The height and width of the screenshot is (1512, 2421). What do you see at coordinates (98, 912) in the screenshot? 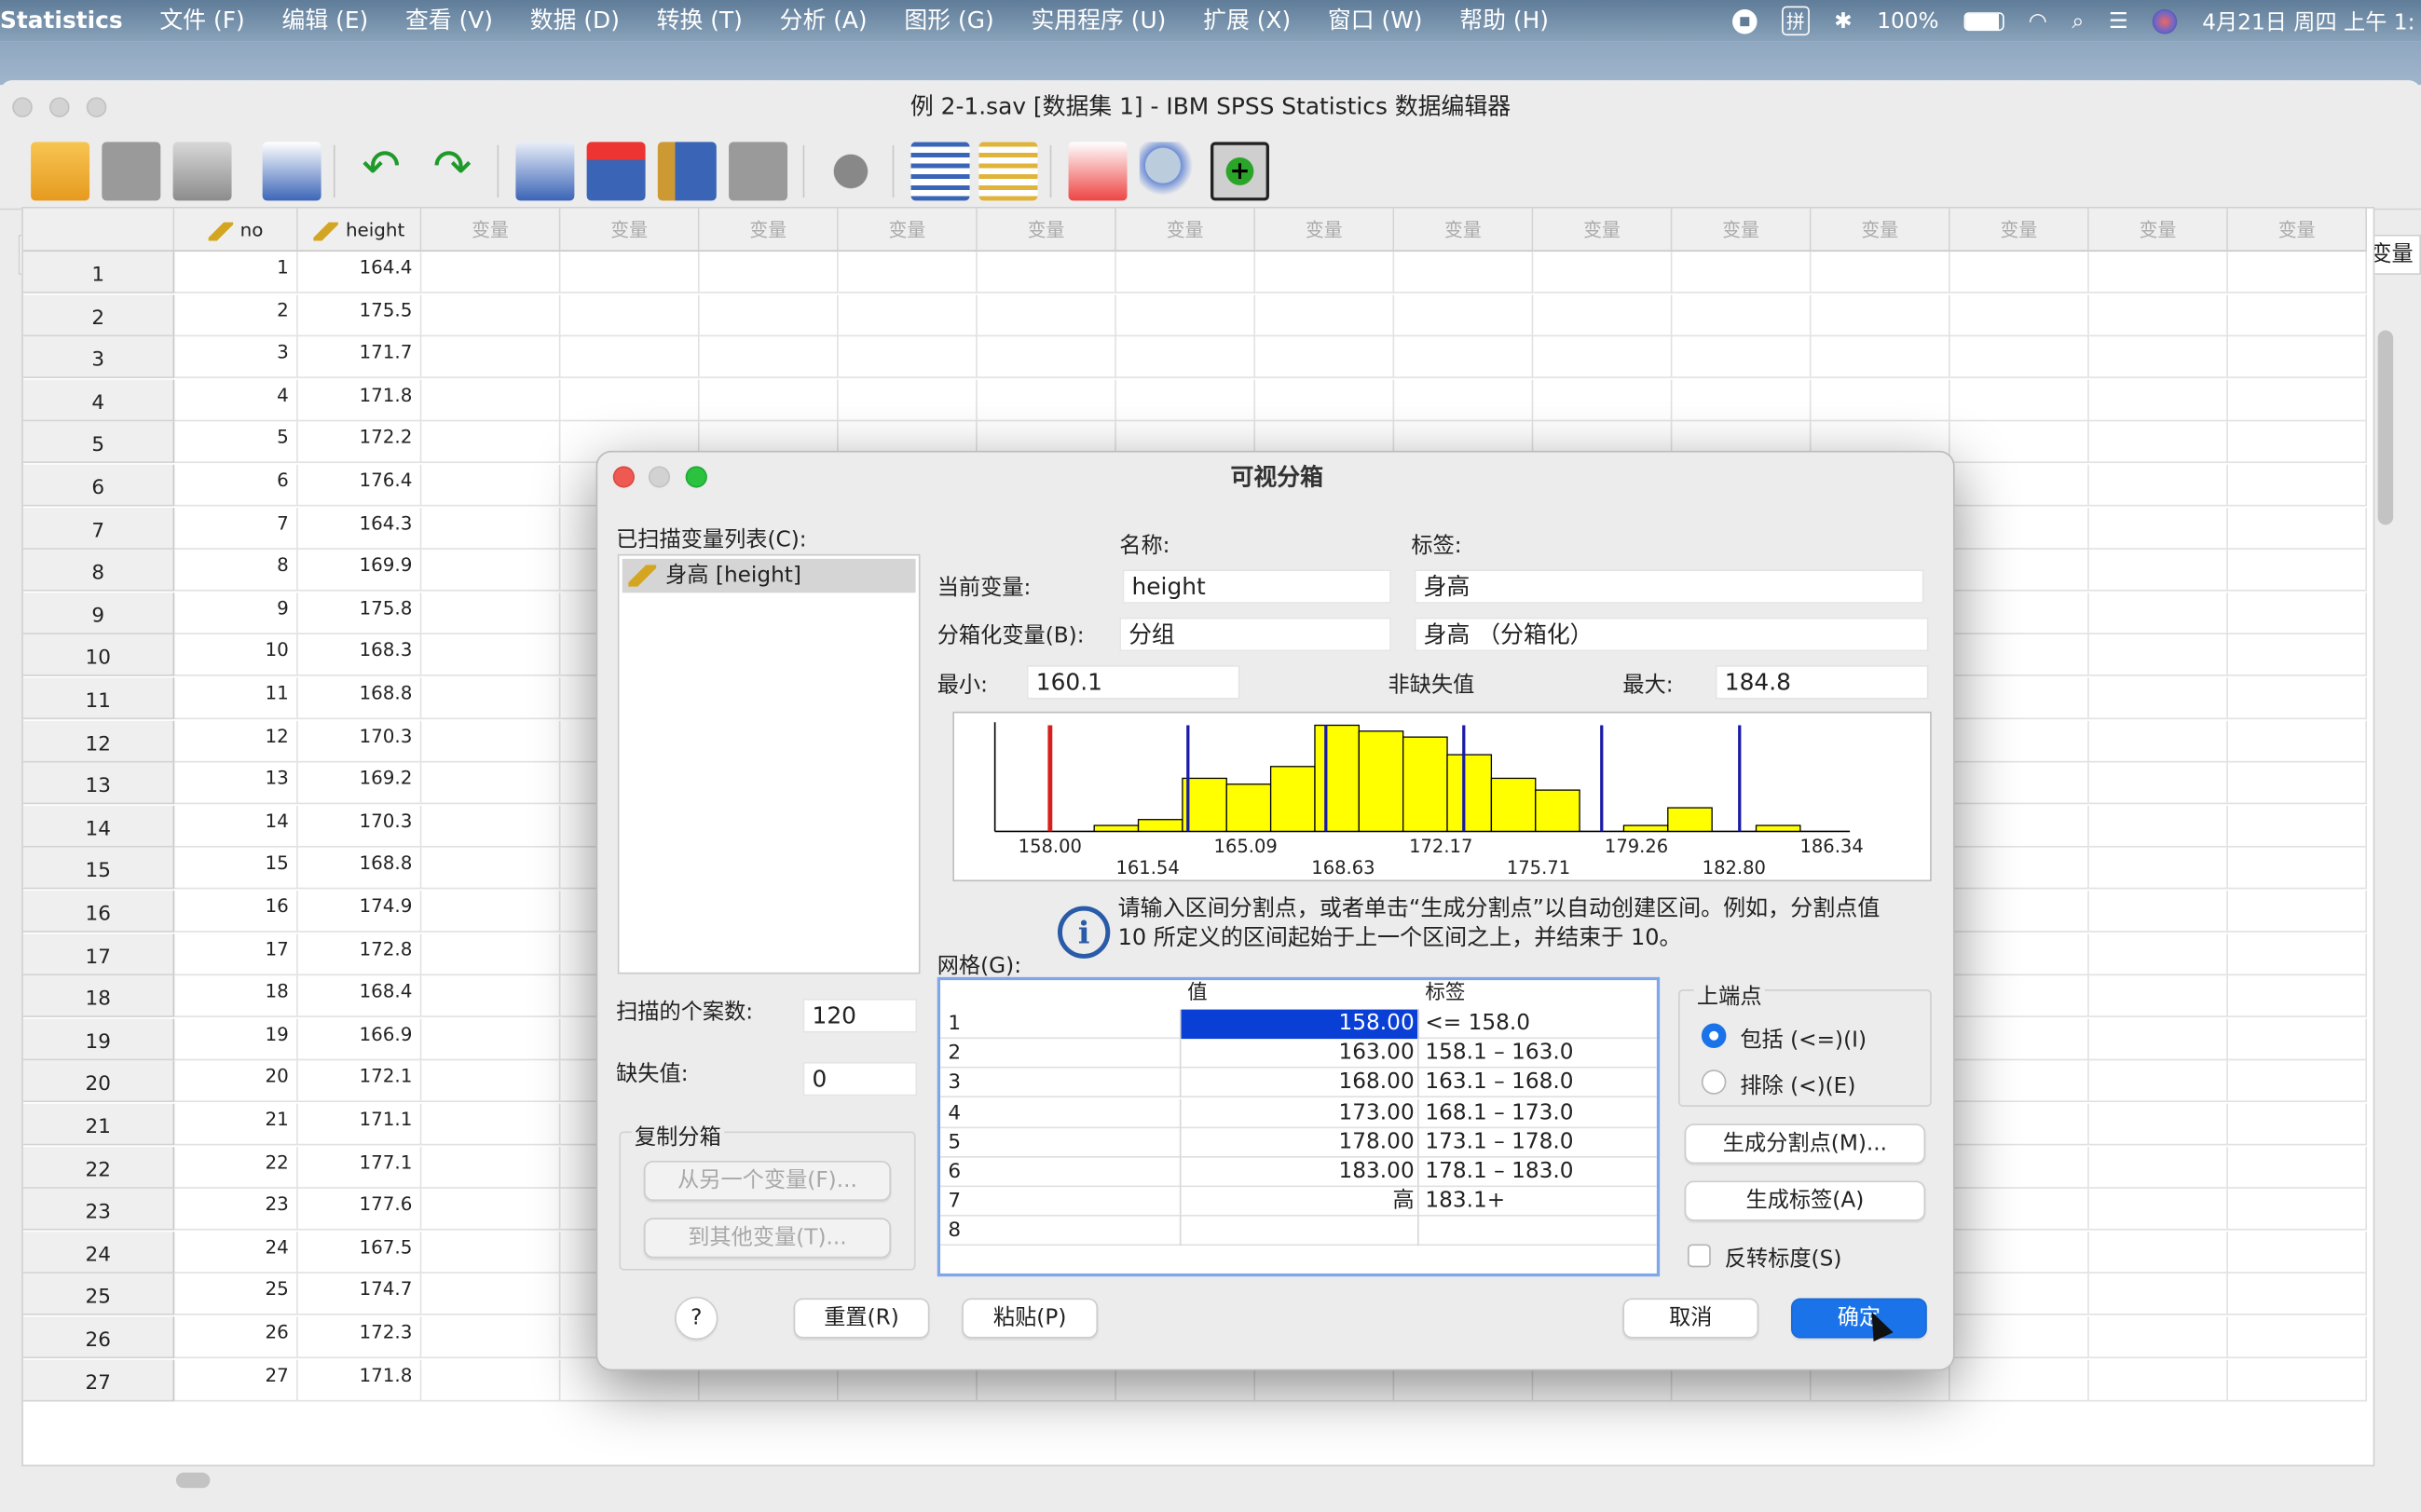
I see `row-number: 16` at bounding box center [98, 912].